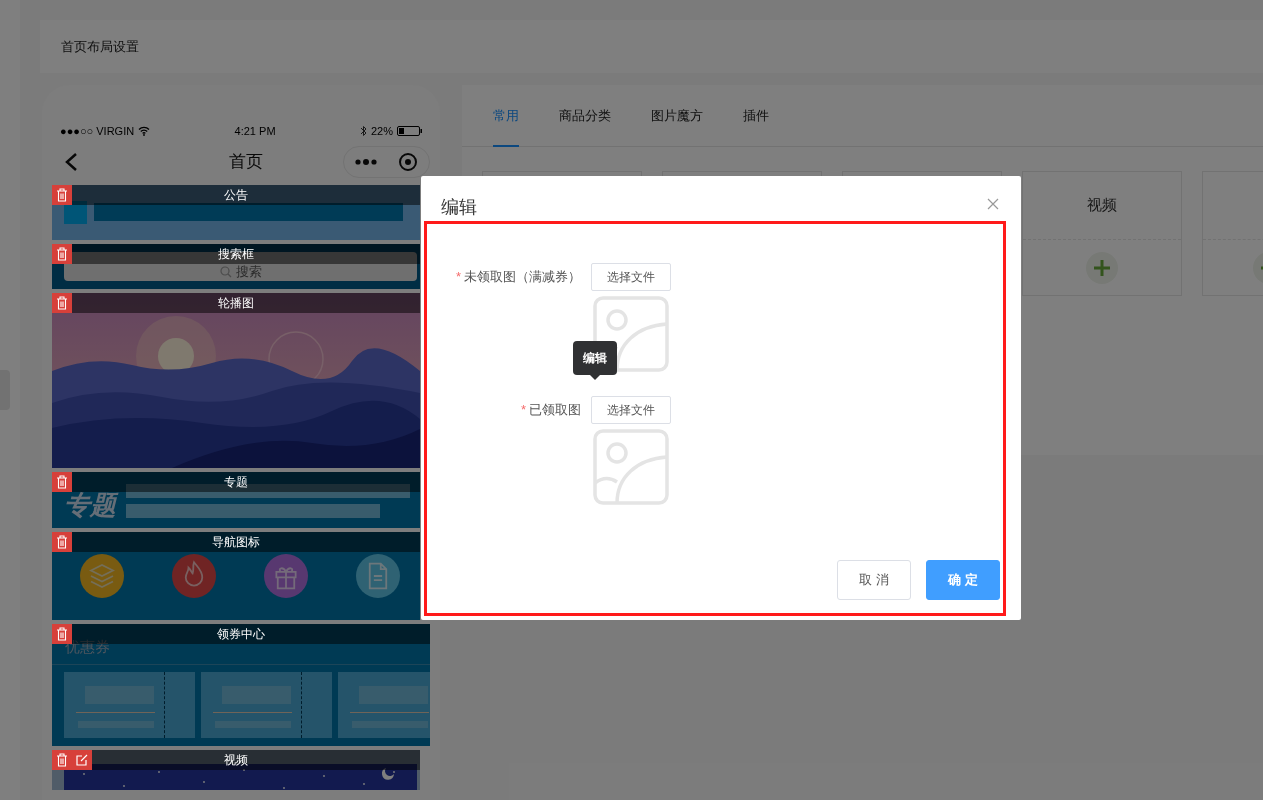  Describe the element at coordinates (1102, 205) in the screenshot. I see `card-title: 视频` at that location.